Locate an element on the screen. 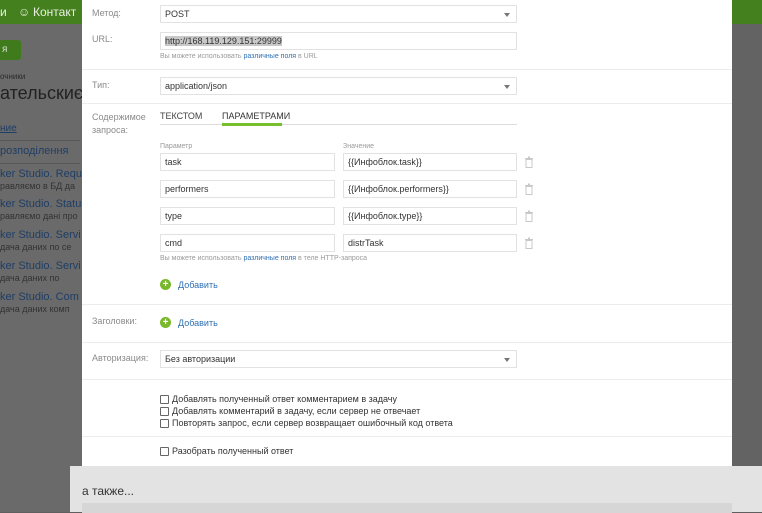 Image resolution: width=762 pixels, height=513 pixels. checkbox-label: Разобрать полученный ответ is located at coordinates (233, 451).